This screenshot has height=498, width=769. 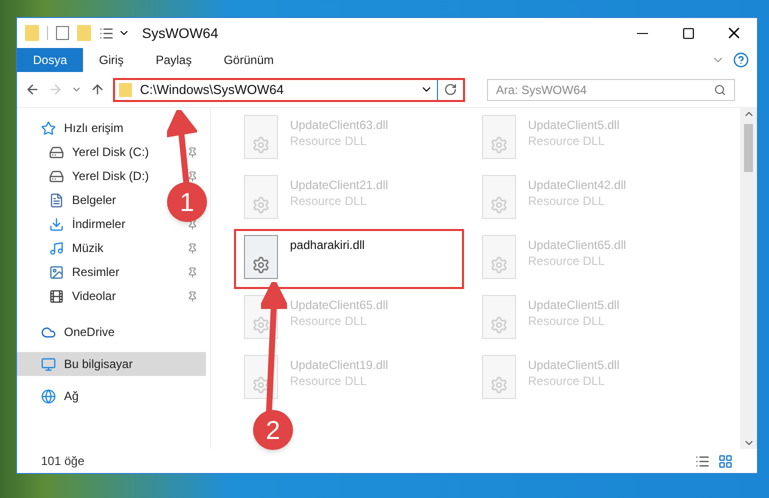 I want to click on step-number-badge: 1, so click(x=187, y=202).